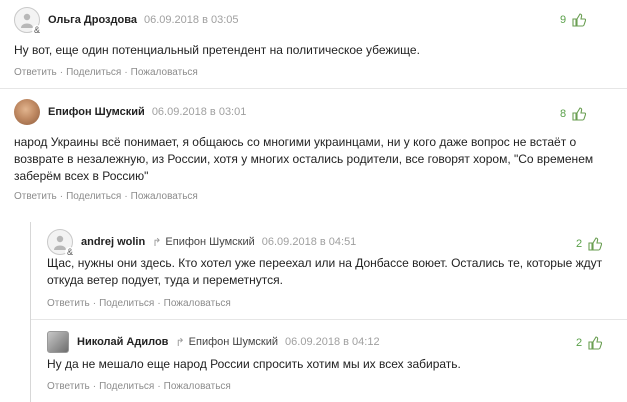 The image size is (627, 402). I want to click on comment-date: 06.09.2018 в 03:01, so click(199, 112).